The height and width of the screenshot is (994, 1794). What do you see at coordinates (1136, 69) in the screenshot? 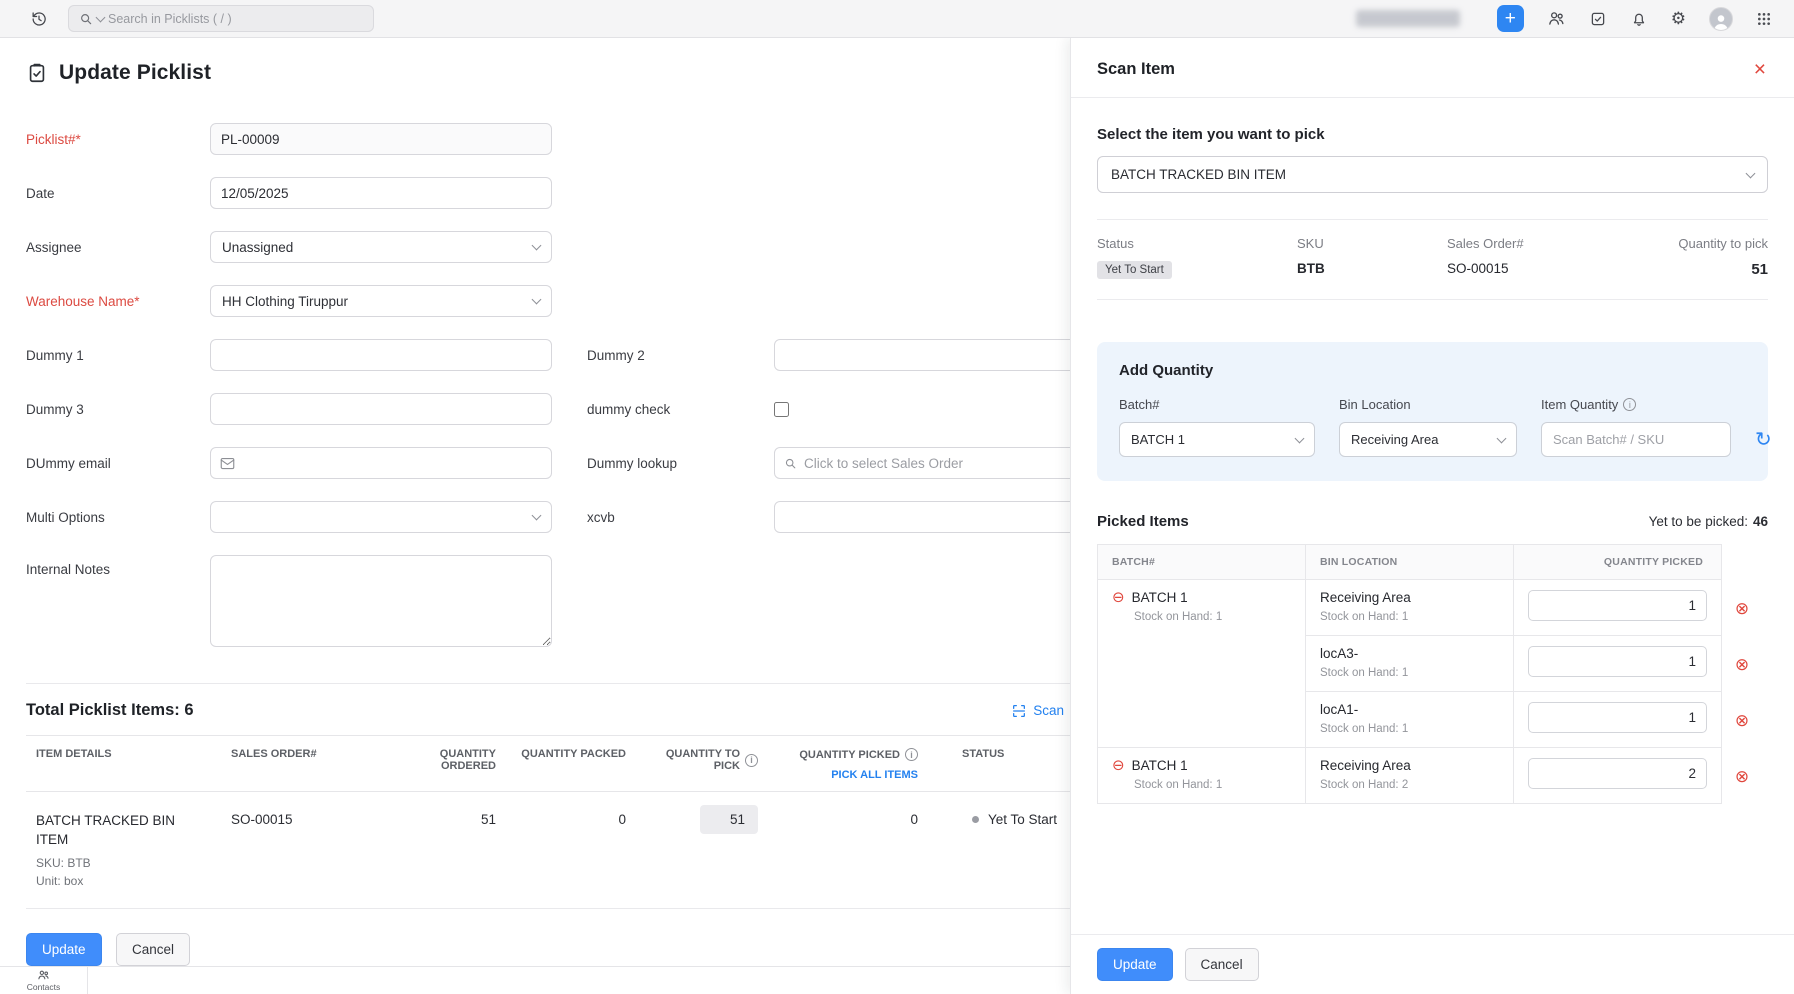
I see `drawer-title: Scan Item` at bounding box center [1136, 69].